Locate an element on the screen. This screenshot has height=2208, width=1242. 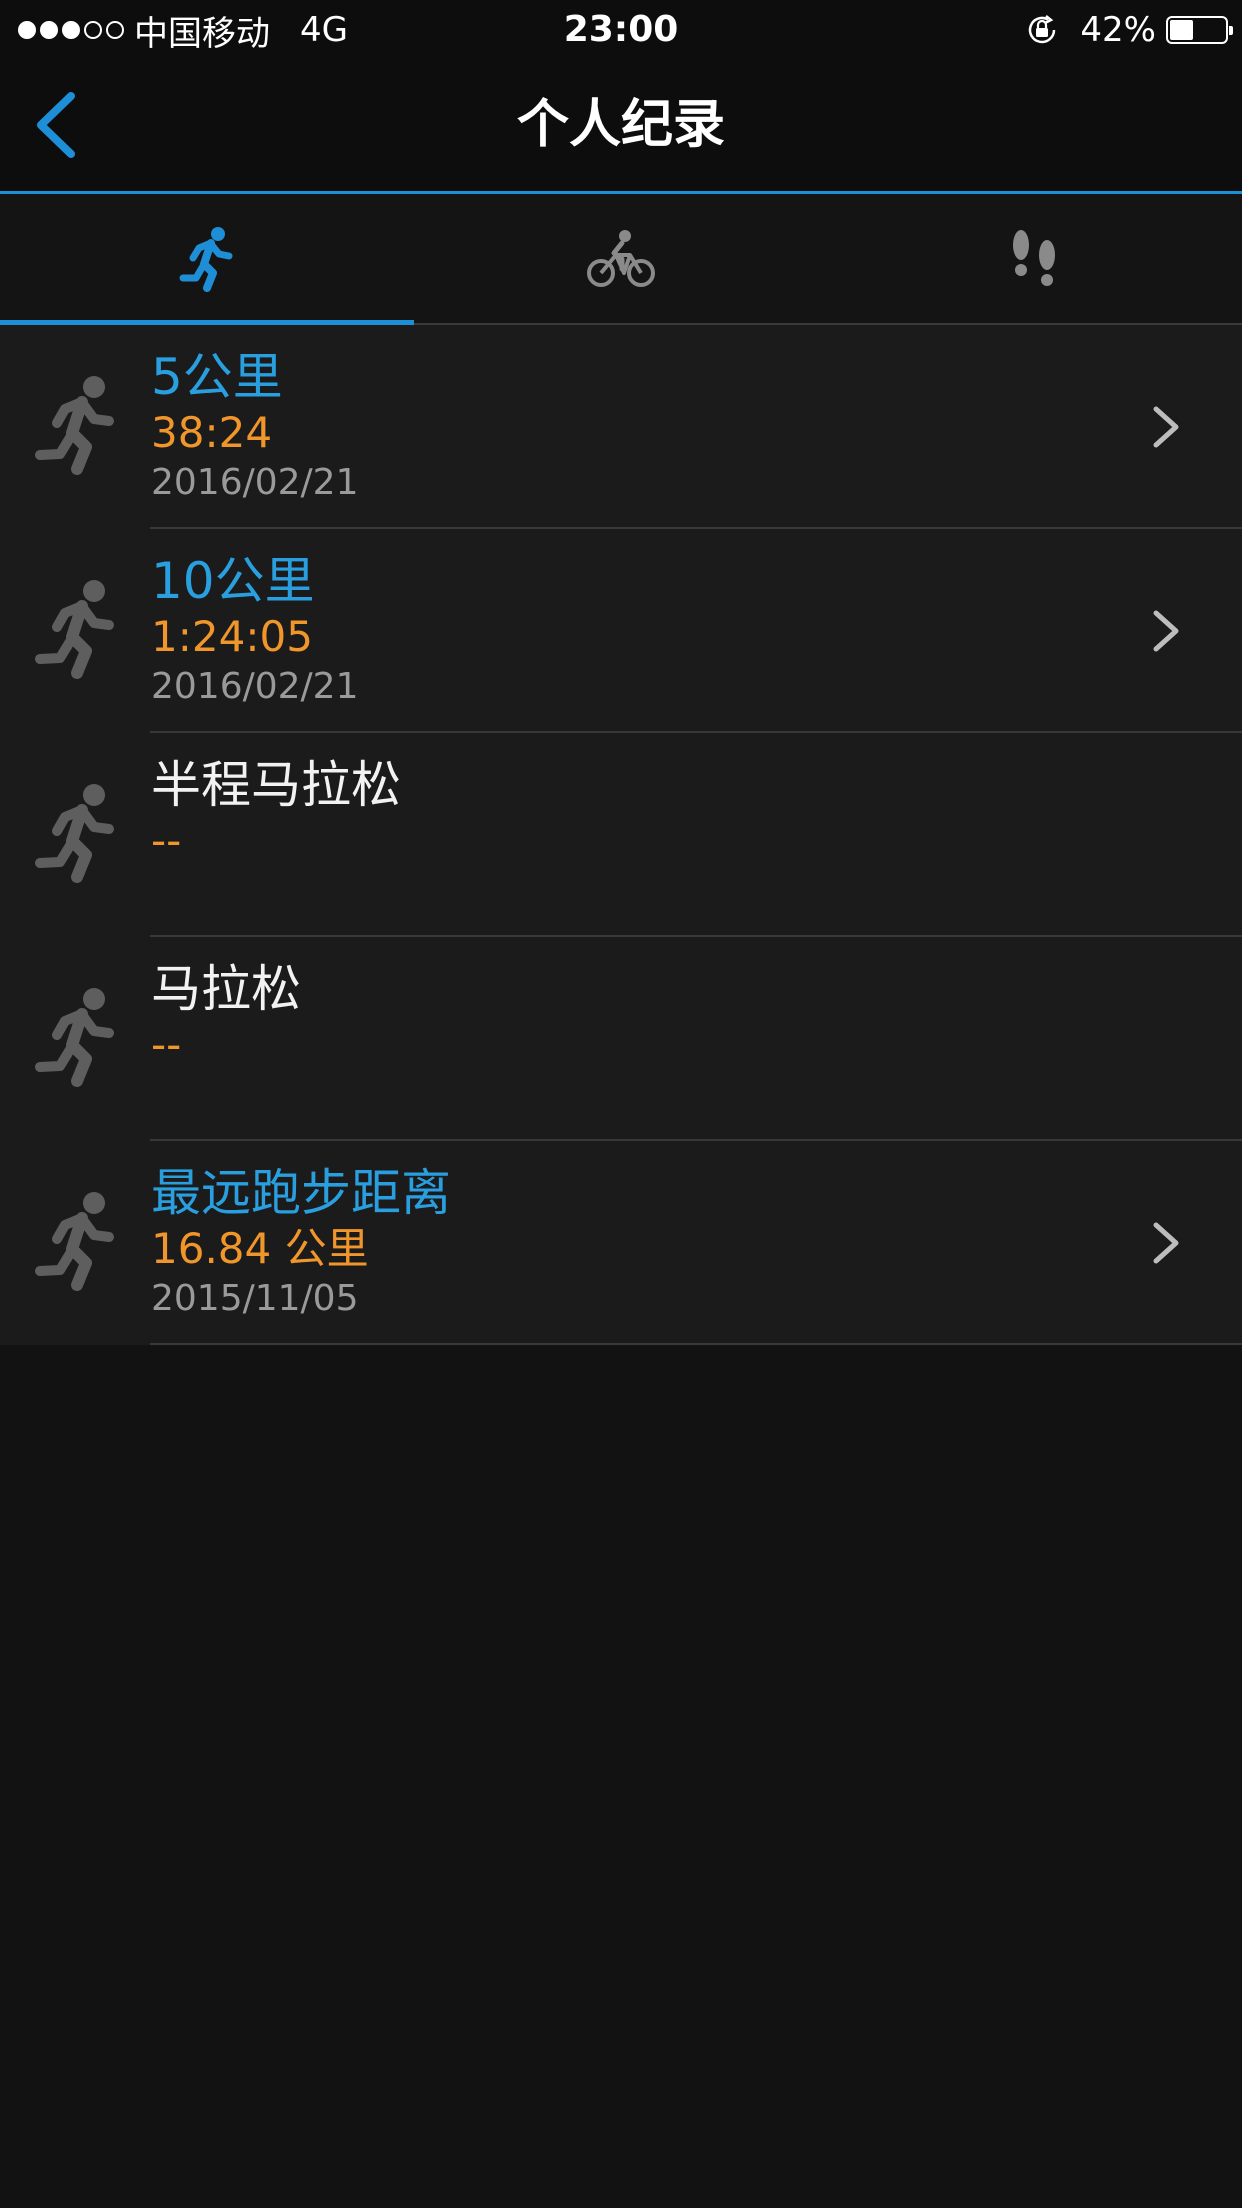
record-text: 10公里 1:24:05 2016/02/21 is located at coordinates (255, 631).